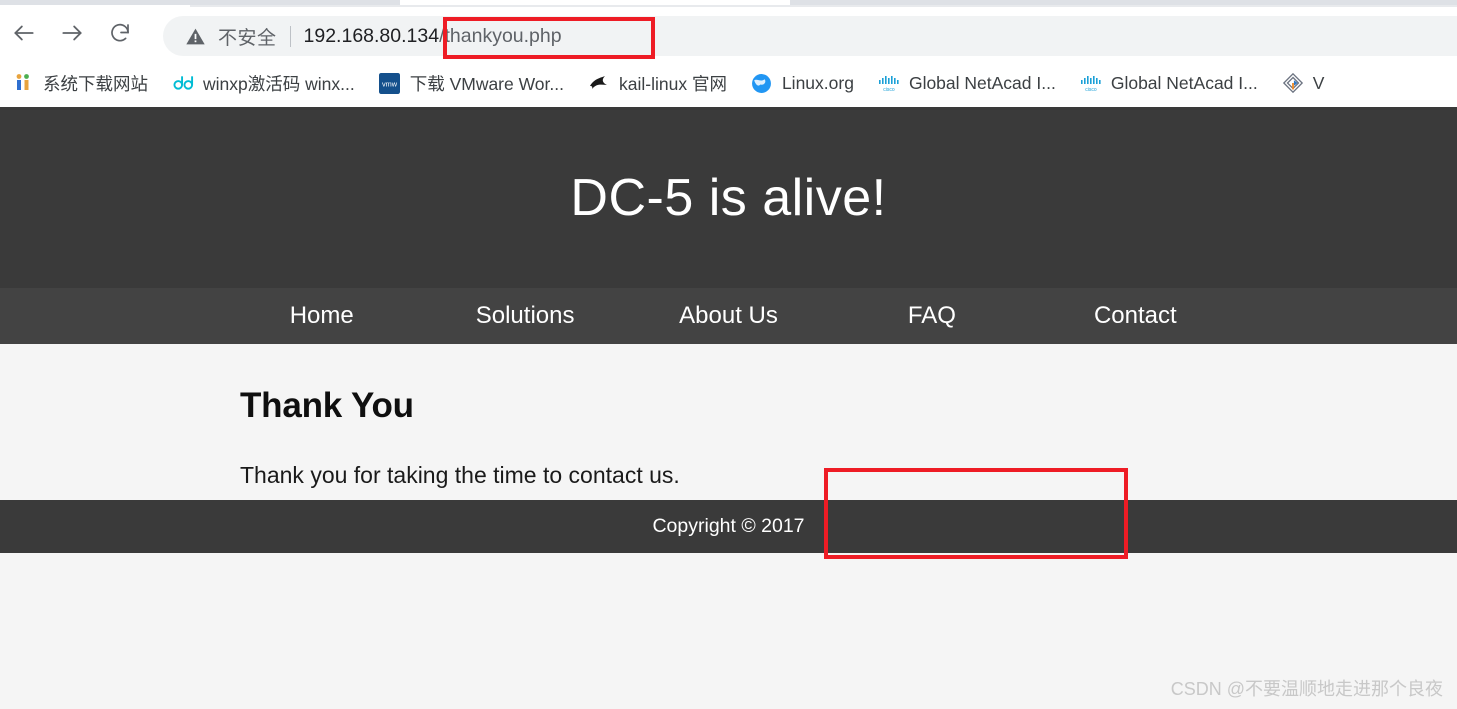 Image resolution: width=1457 pixels, height=709 pixels. I want to click on bookmark-label: 系统下载网站, so click(95, 83).